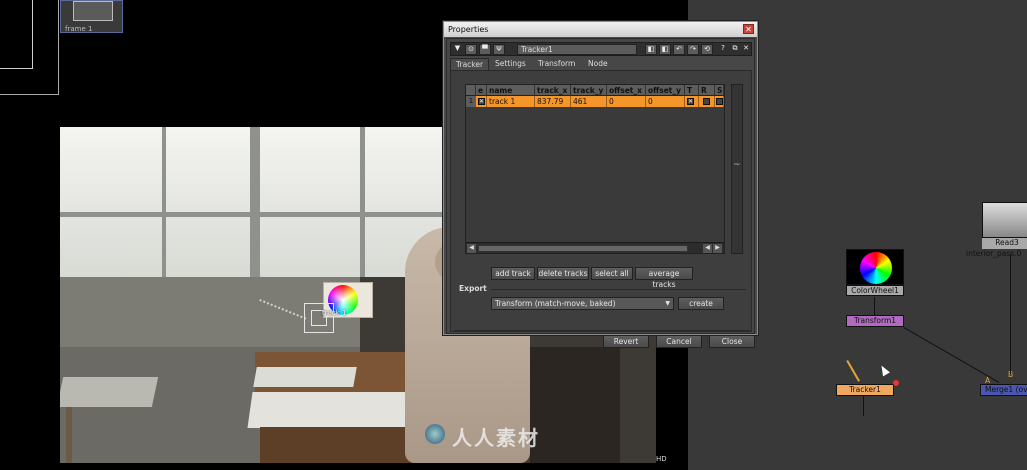 The height and width of the screenshot is (470, 1027). What do you see at coordinates (481, 90) in the screenshot?
I see `col-header-e: e` at bounding box center [481, 90].